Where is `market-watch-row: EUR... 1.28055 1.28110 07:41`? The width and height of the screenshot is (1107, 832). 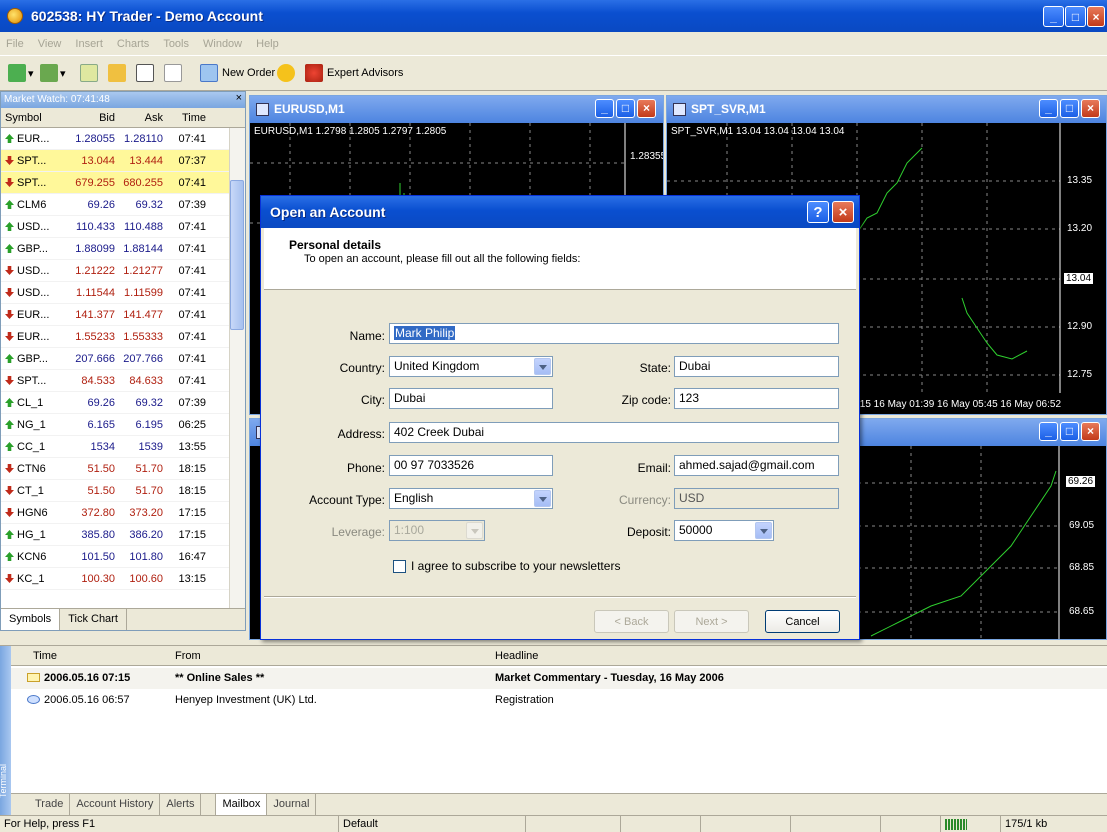
market-watch-row: EUR... 1.28055 1.28110 07:41 is located at coordinates (123, 139).